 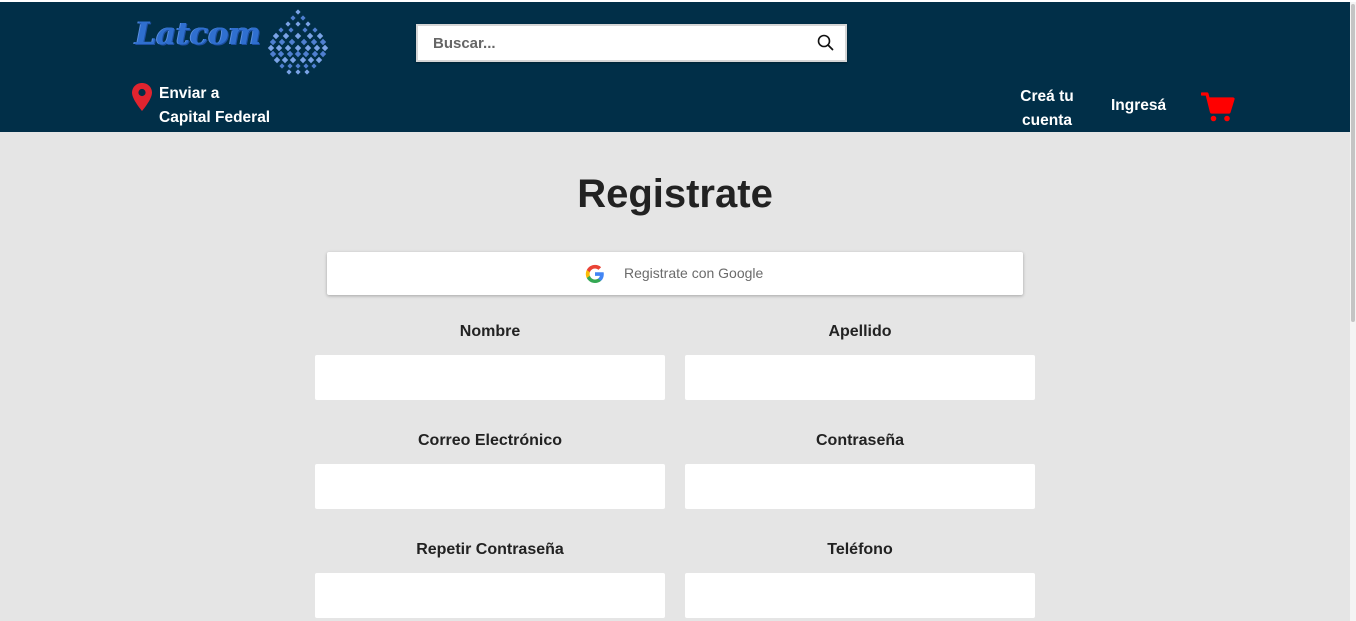 What do you see at coordinates (198, 34) in the screenshot?
I see `logo-wordmark: Latcom` at bounding box center [198, 34].